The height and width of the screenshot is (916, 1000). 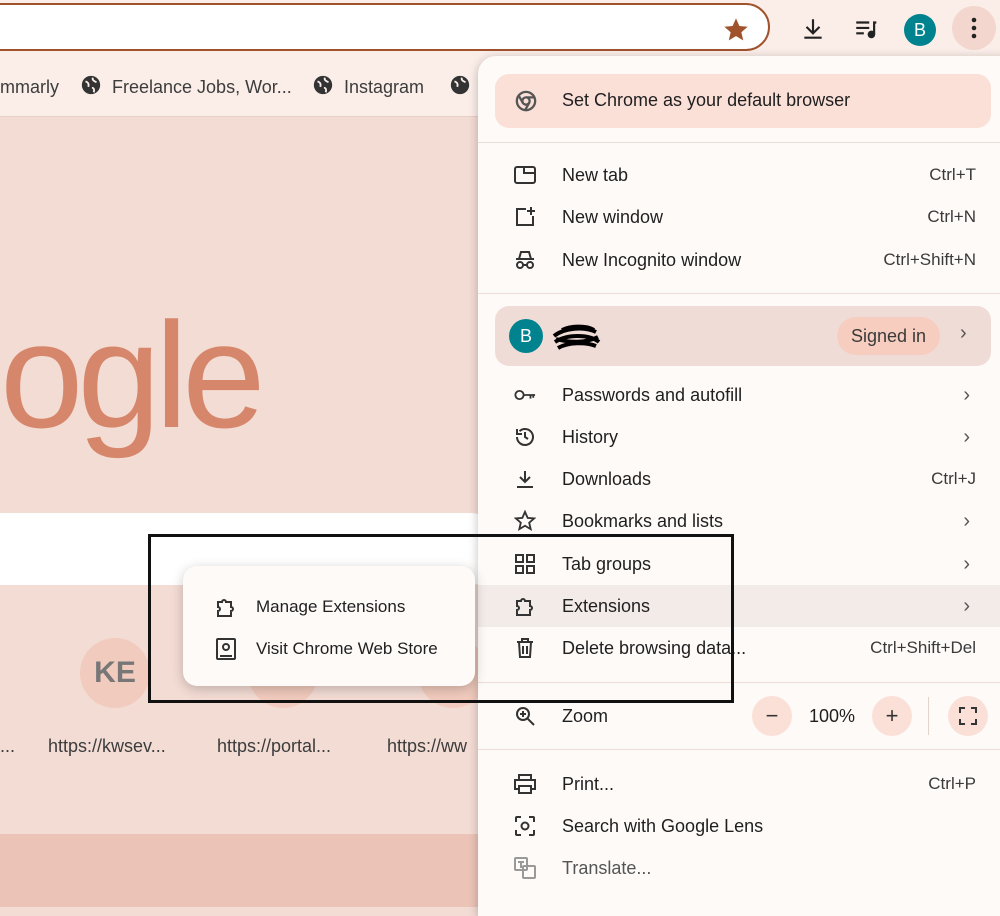 What do you see at coordinates (525, 868) in the screenshot?
I see `translate-icon` at bounding box center [525, 868].